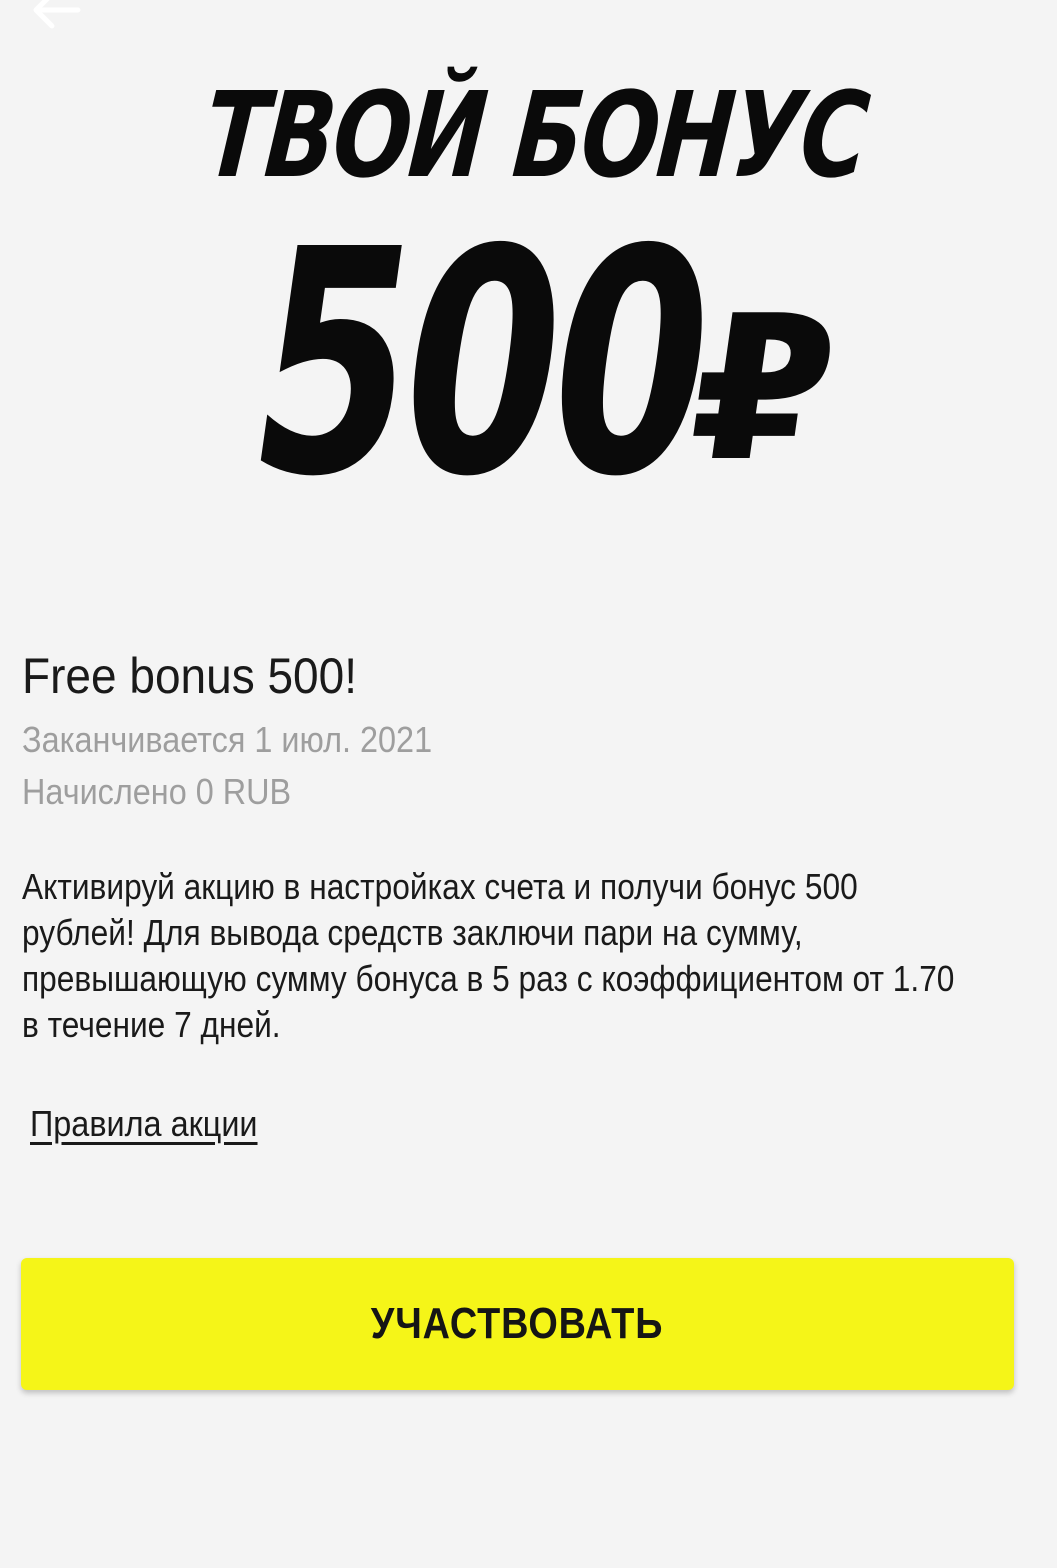  Describe the element at coordinates (763, 389) in the screenshot. I see `ruble-sign: ₽` at that location.